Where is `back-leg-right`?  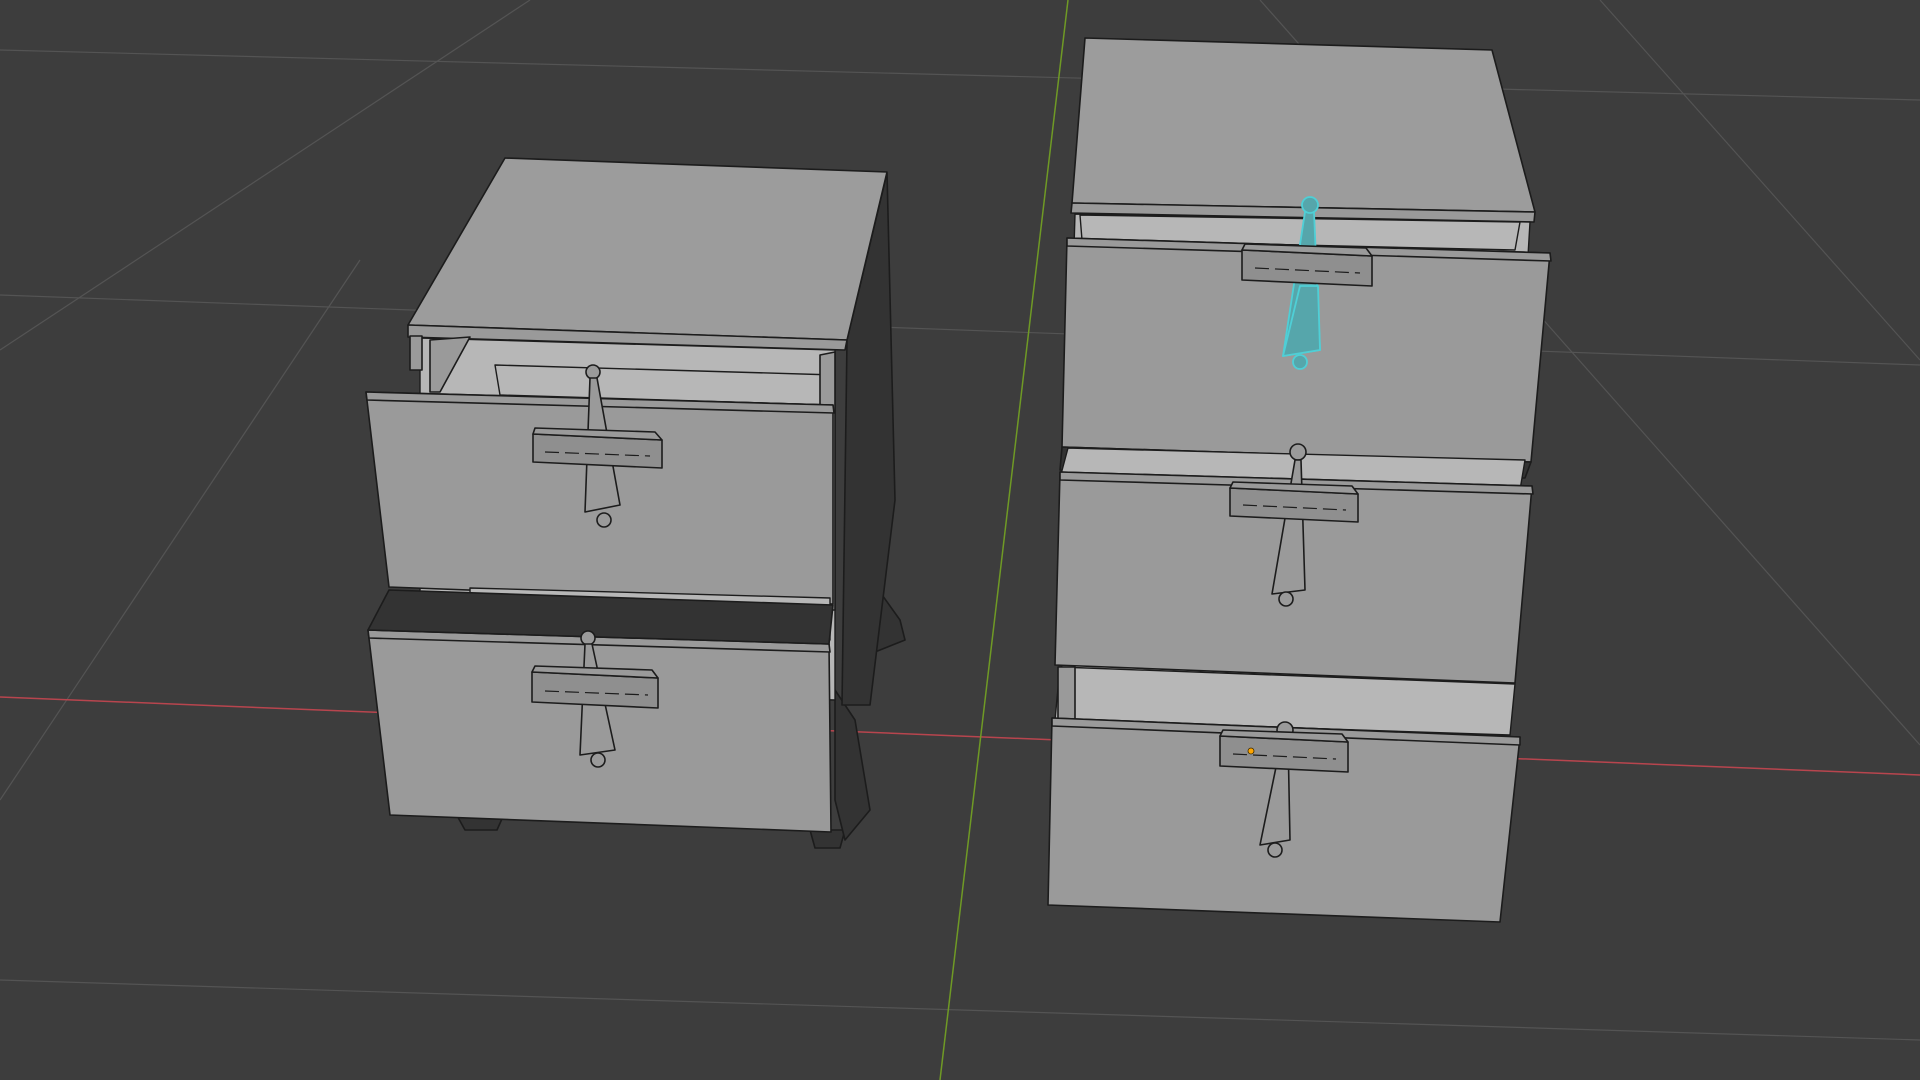
back-leg-right is located at coordinates (852, 765).